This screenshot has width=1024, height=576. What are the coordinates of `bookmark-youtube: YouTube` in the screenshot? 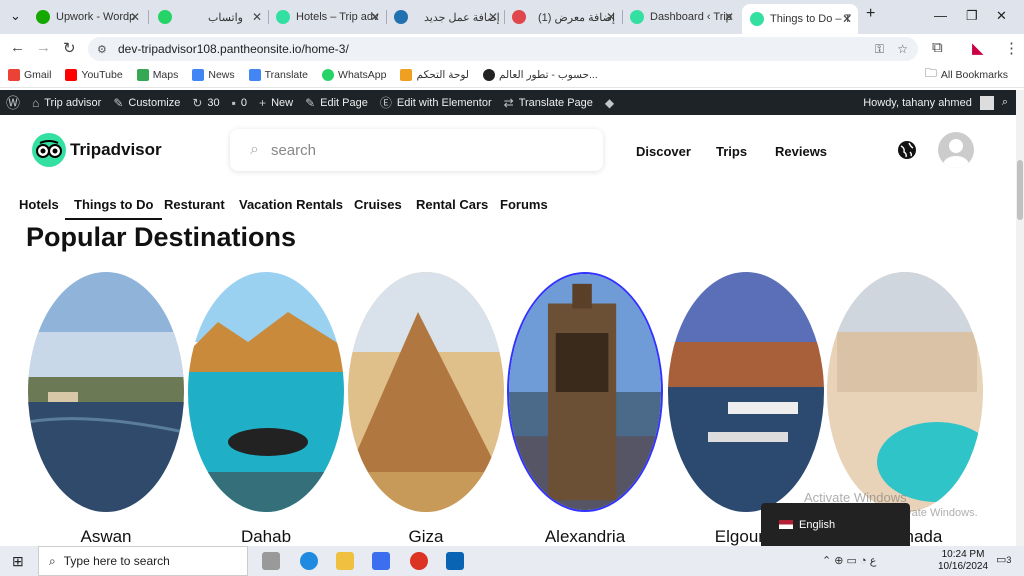 It's located at (94, 74).